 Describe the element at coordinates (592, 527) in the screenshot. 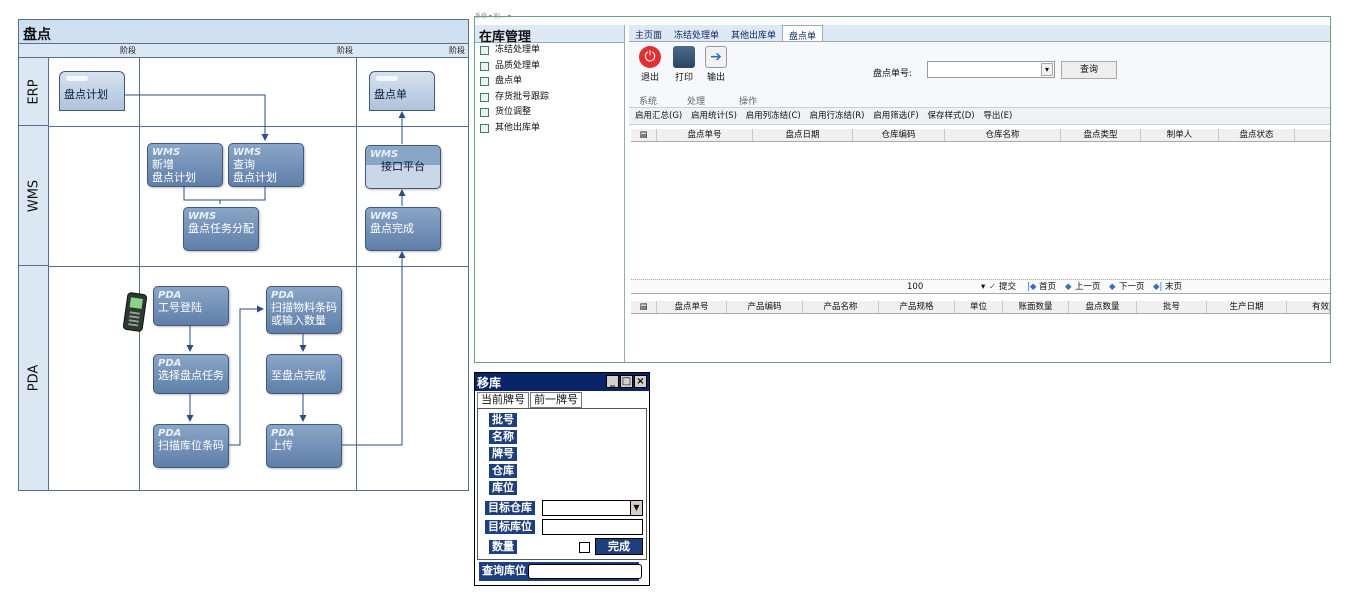

I see `target-location-input` at that location.